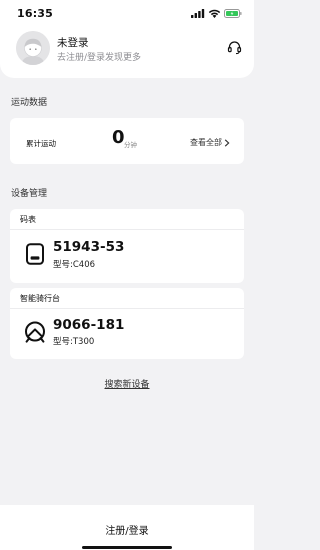 The image size is (320, 550). I want to click on status-icons, so click(216, 13).